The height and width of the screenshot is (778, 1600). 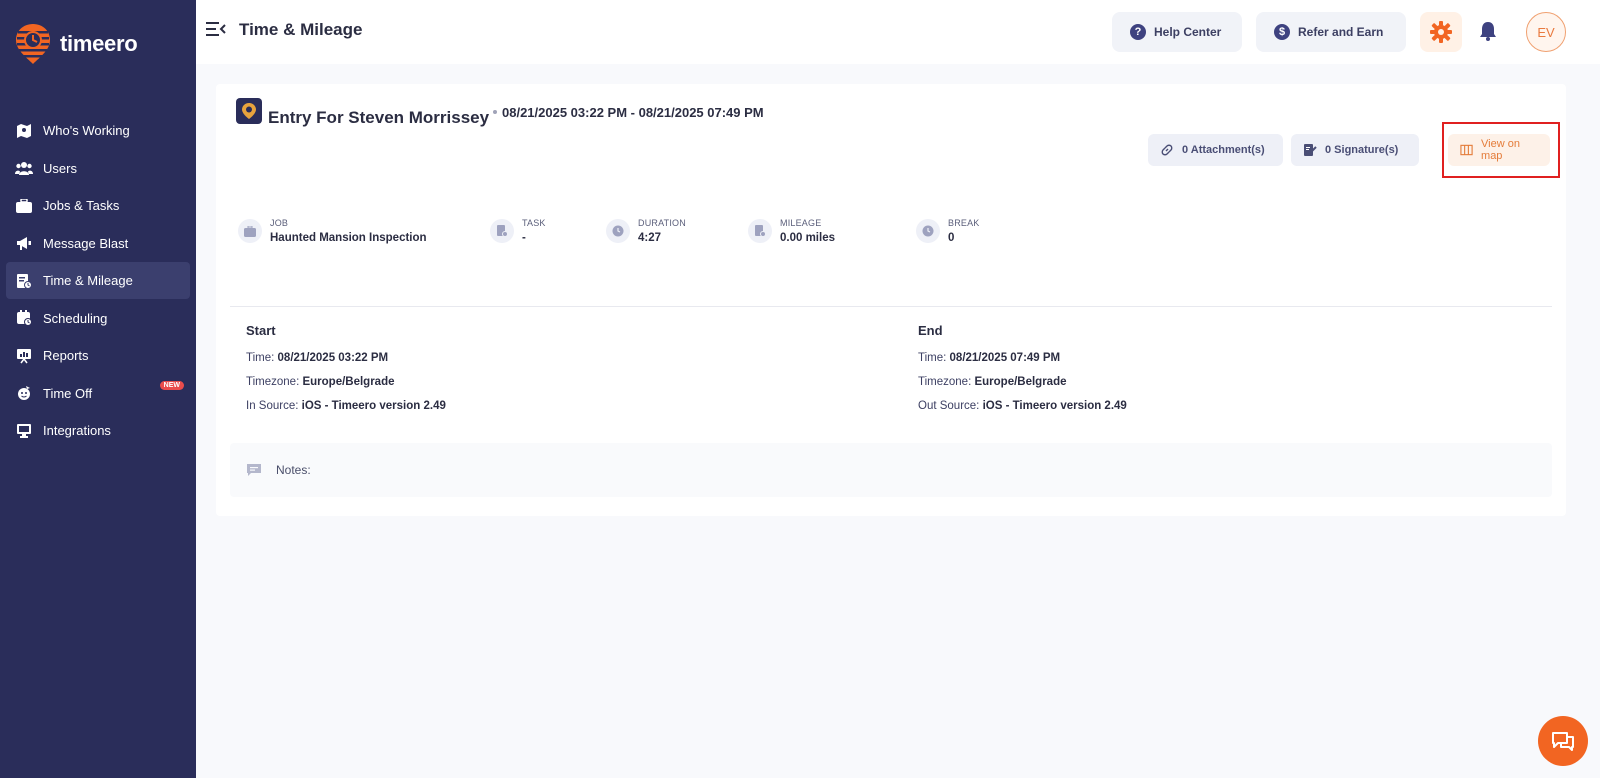 I want to click on view-on-map-label: View on map, so click(x=1500, y=150).